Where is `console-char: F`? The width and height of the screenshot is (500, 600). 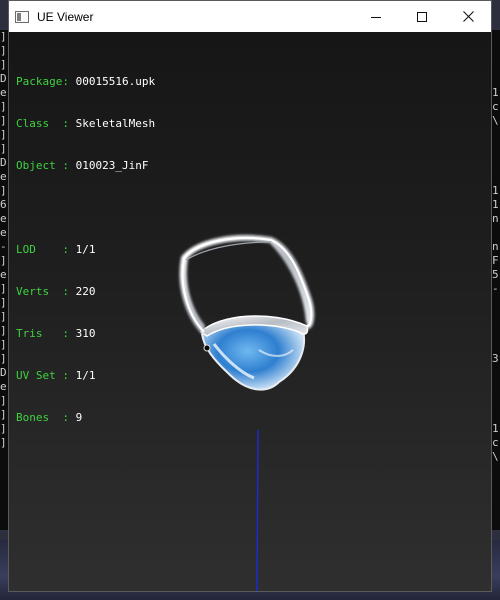
console-char: F is located at coordinates (495, 260).